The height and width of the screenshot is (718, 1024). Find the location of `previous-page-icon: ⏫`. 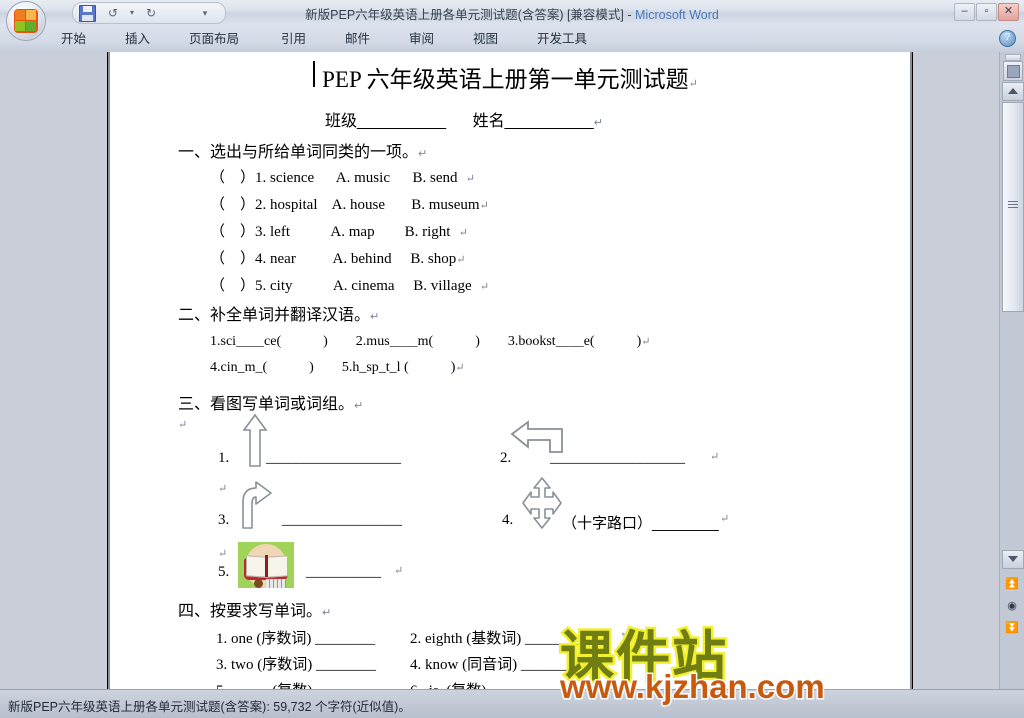

previous-page-icon: ⏫ is located at coordinates (1012, 584).